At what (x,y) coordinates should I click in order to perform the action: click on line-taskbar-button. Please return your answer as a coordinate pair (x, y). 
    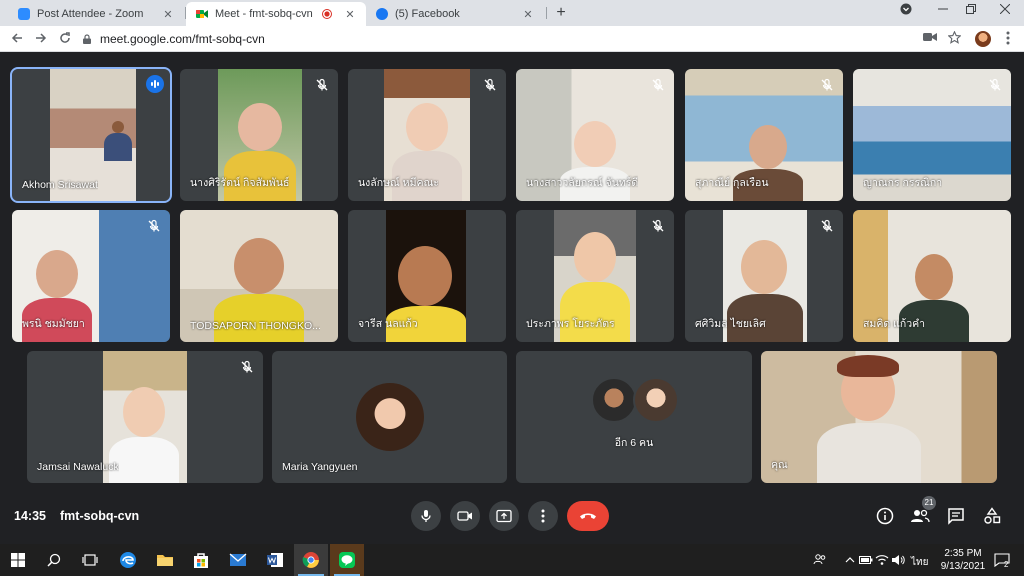
    Looking at the image, I should click on (347, 560).